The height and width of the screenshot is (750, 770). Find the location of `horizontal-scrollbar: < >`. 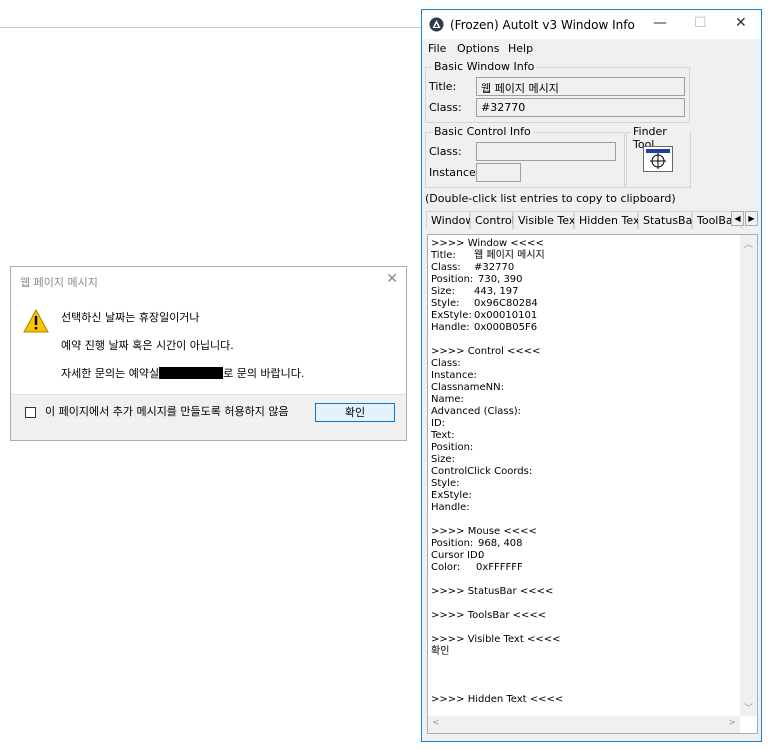

horizontal-scrollbar: < > is located at coordinates (584, 724).